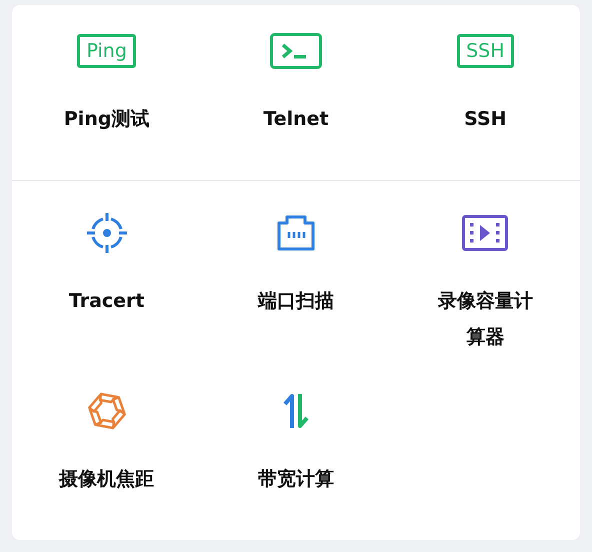 The height and width of the screenshot is (552, 592). I want to click on tool-button: Ping Ping测试, so click(107, 88).